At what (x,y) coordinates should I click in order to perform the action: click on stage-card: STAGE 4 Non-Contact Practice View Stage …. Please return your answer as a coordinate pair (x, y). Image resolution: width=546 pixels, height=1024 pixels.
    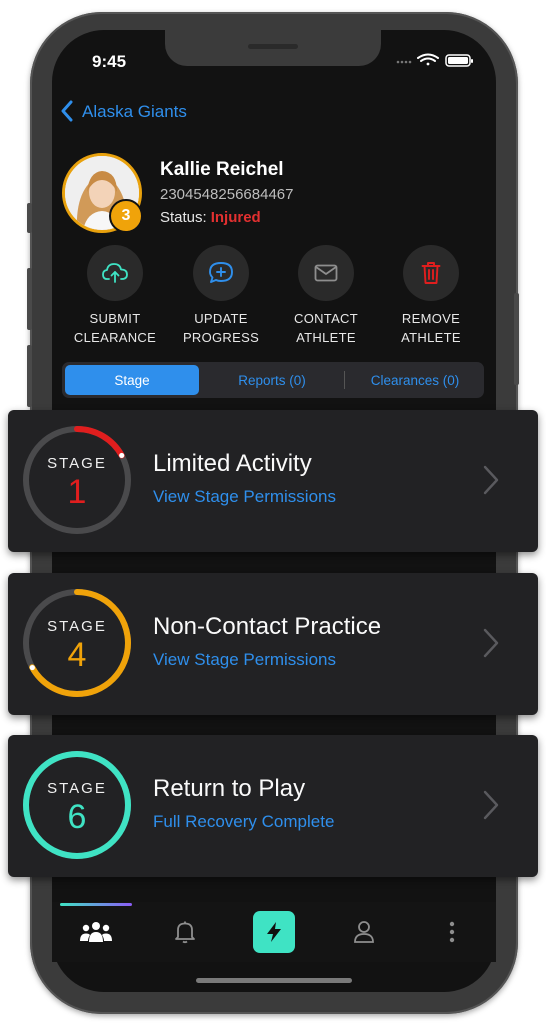
    Looking at the image, I should click on (273, 644).